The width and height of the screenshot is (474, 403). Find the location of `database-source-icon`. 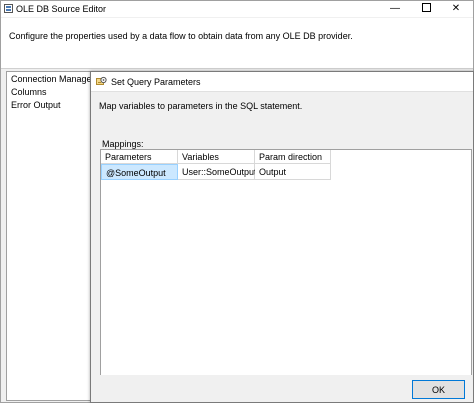

database-source-icon is located at coordinates (8, 8).